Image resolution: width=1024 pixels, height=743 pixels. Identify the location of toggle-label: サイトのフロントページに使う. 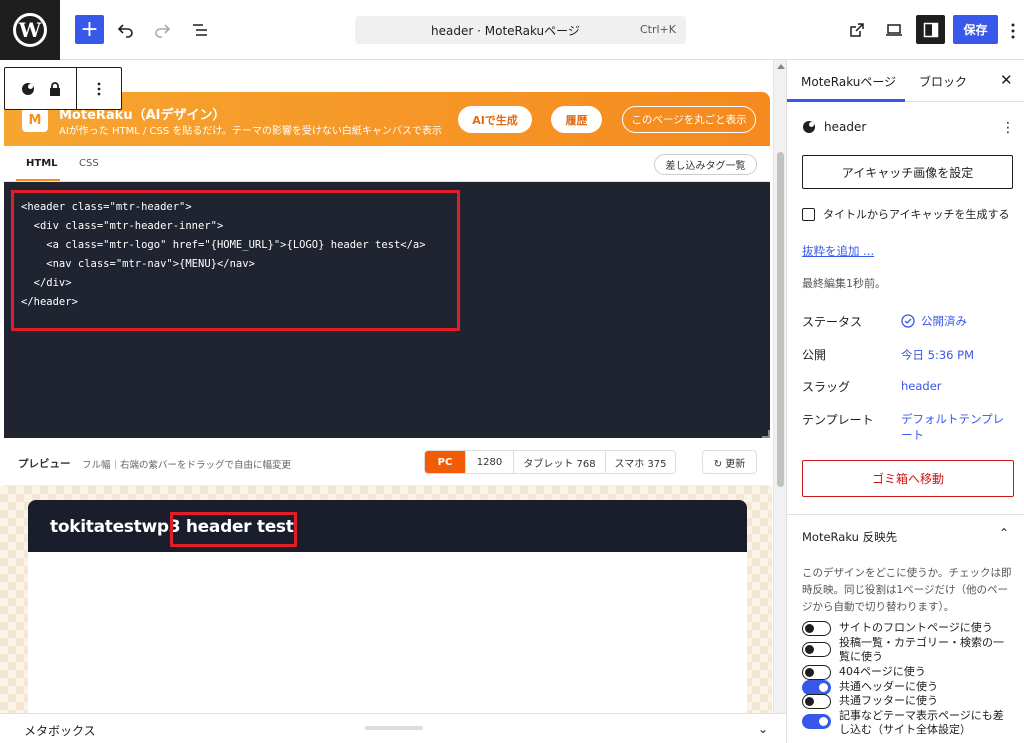
(916, 627).